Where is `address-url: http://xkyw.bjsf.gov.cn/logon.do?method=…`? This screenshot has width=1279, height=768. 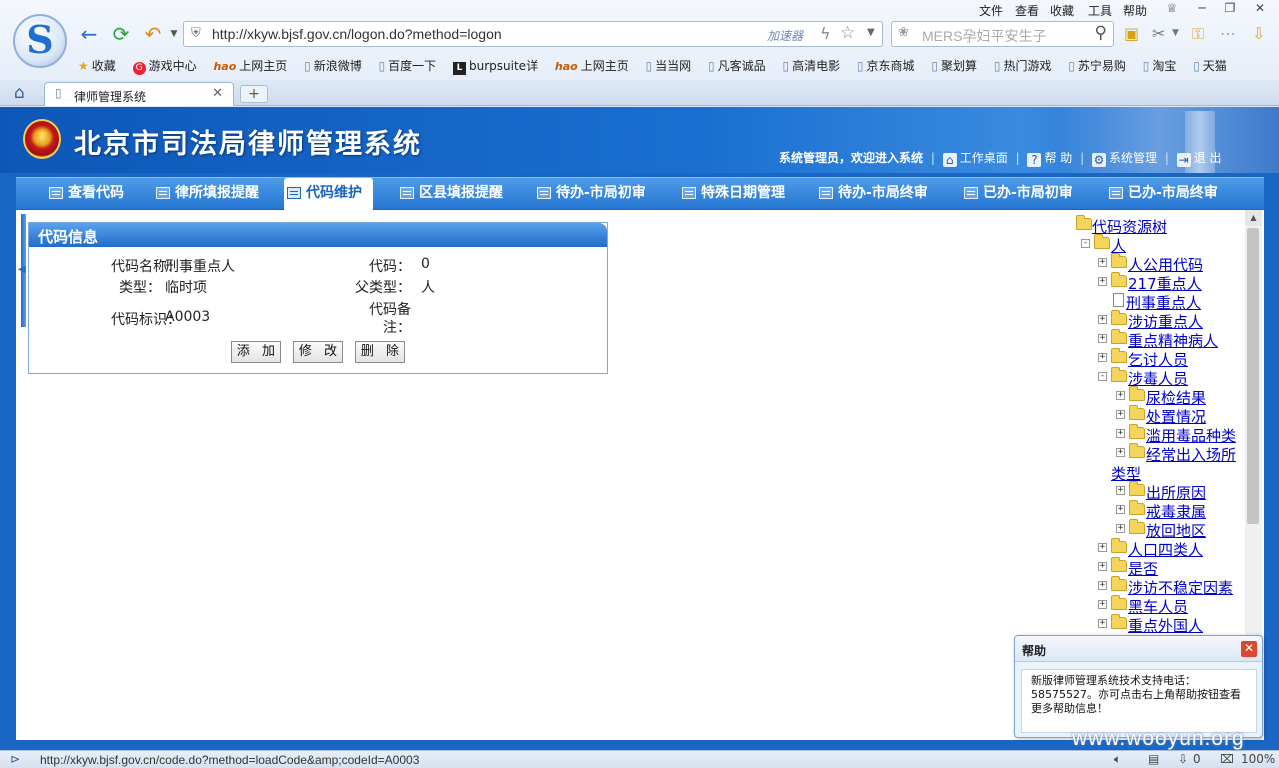 address-url: http://xkyw.bjsf.gov.cn/logon.do?method=… is located at coordinates (357, 34).